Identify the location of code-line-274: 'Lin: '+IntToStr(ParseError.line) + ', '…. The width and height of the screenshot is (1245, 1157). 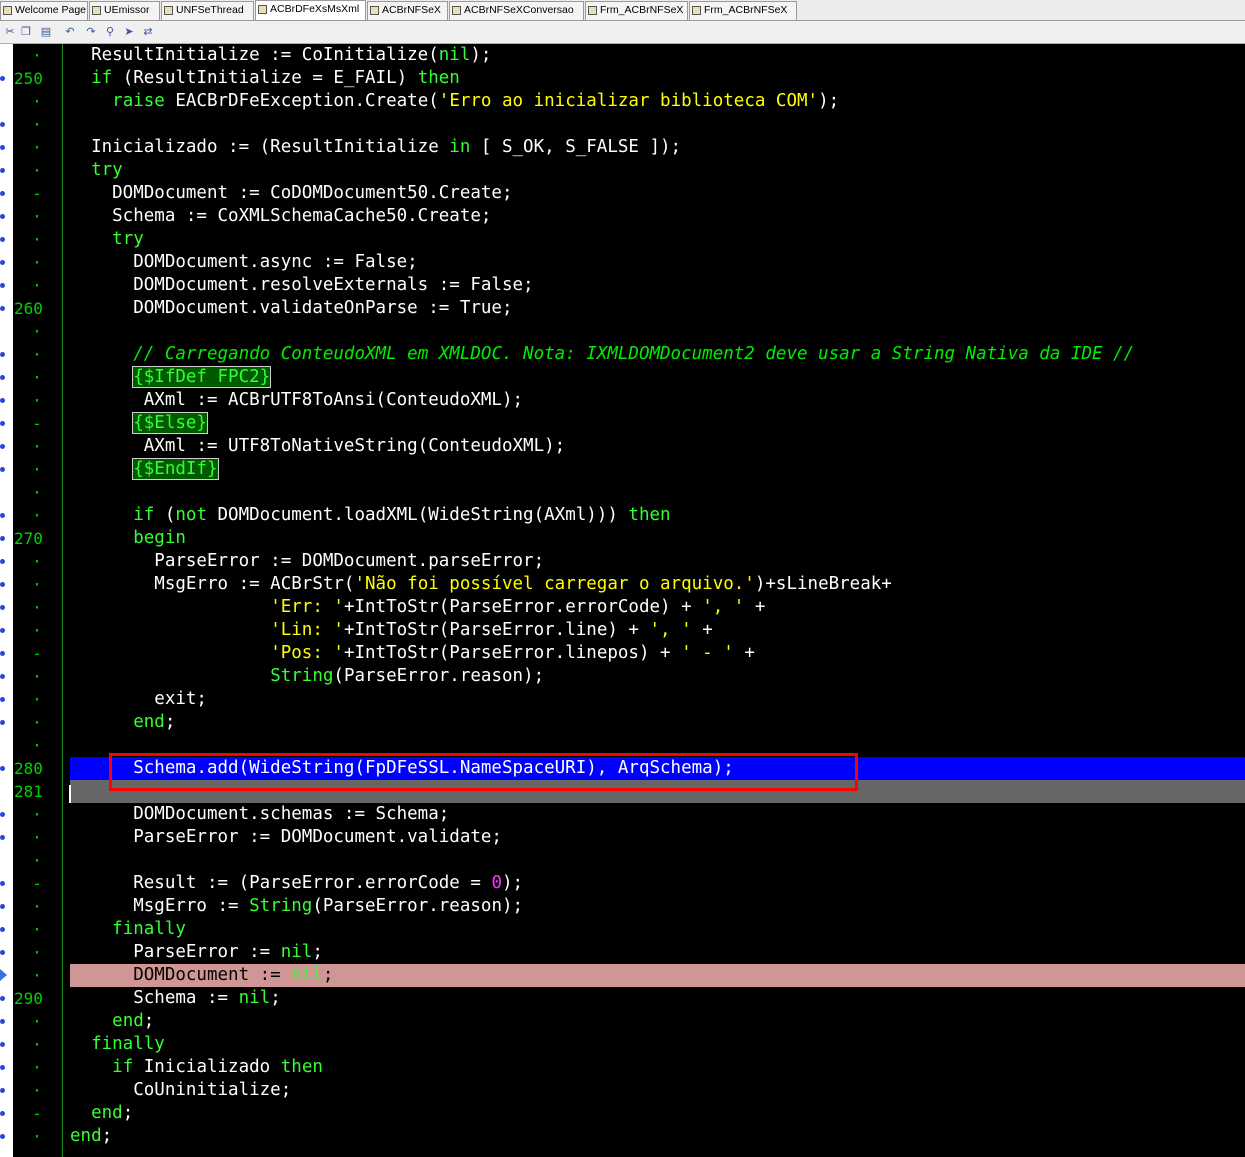
(657, 630).